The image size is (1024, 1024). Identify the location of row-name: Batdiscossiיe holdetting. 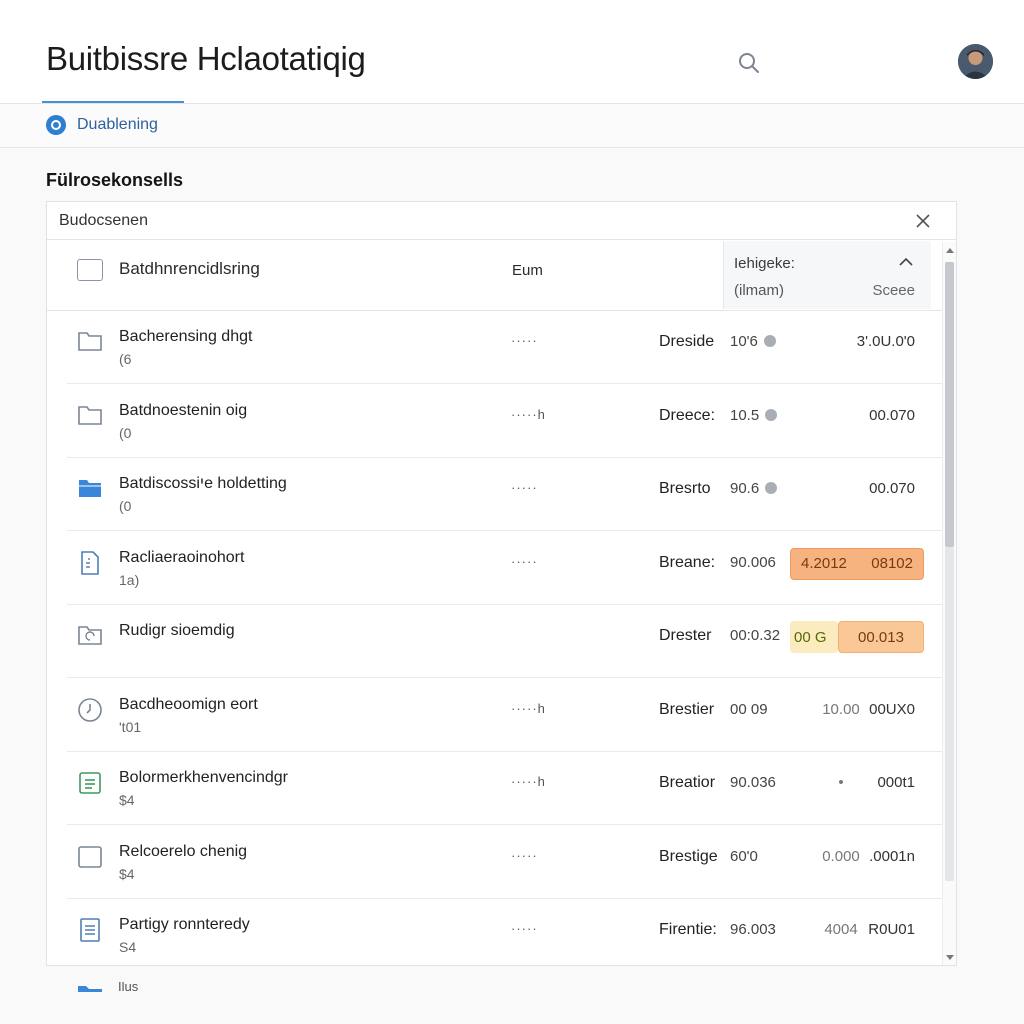
(203, 483).